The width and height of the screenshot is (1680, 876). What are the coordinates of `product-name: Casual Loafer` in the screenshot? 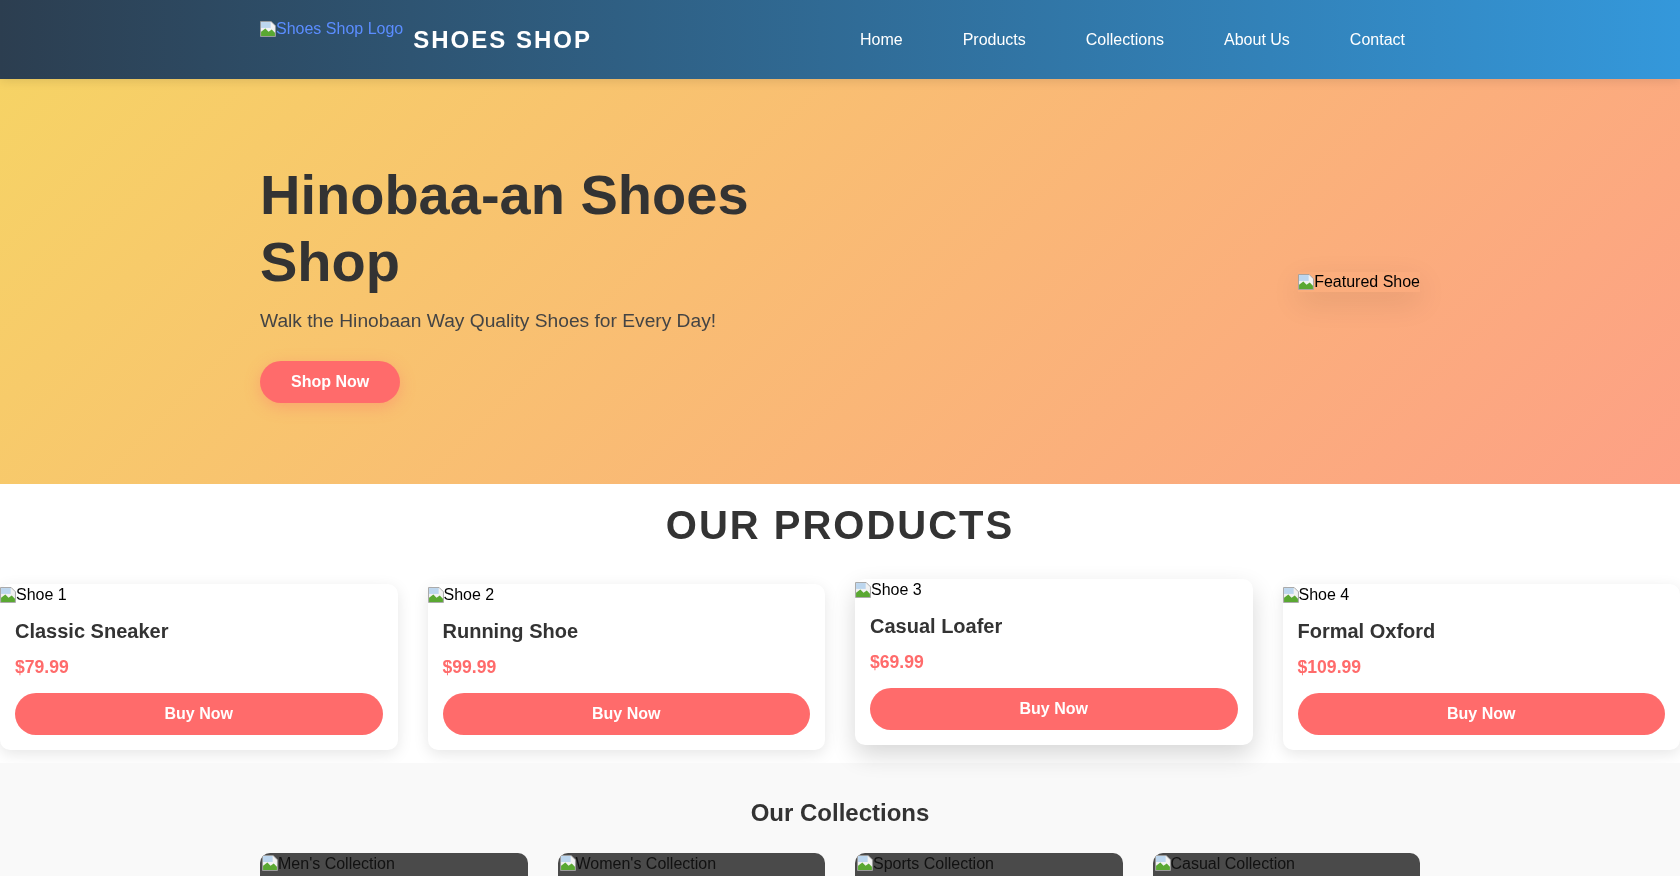 It's located at (937, 626).